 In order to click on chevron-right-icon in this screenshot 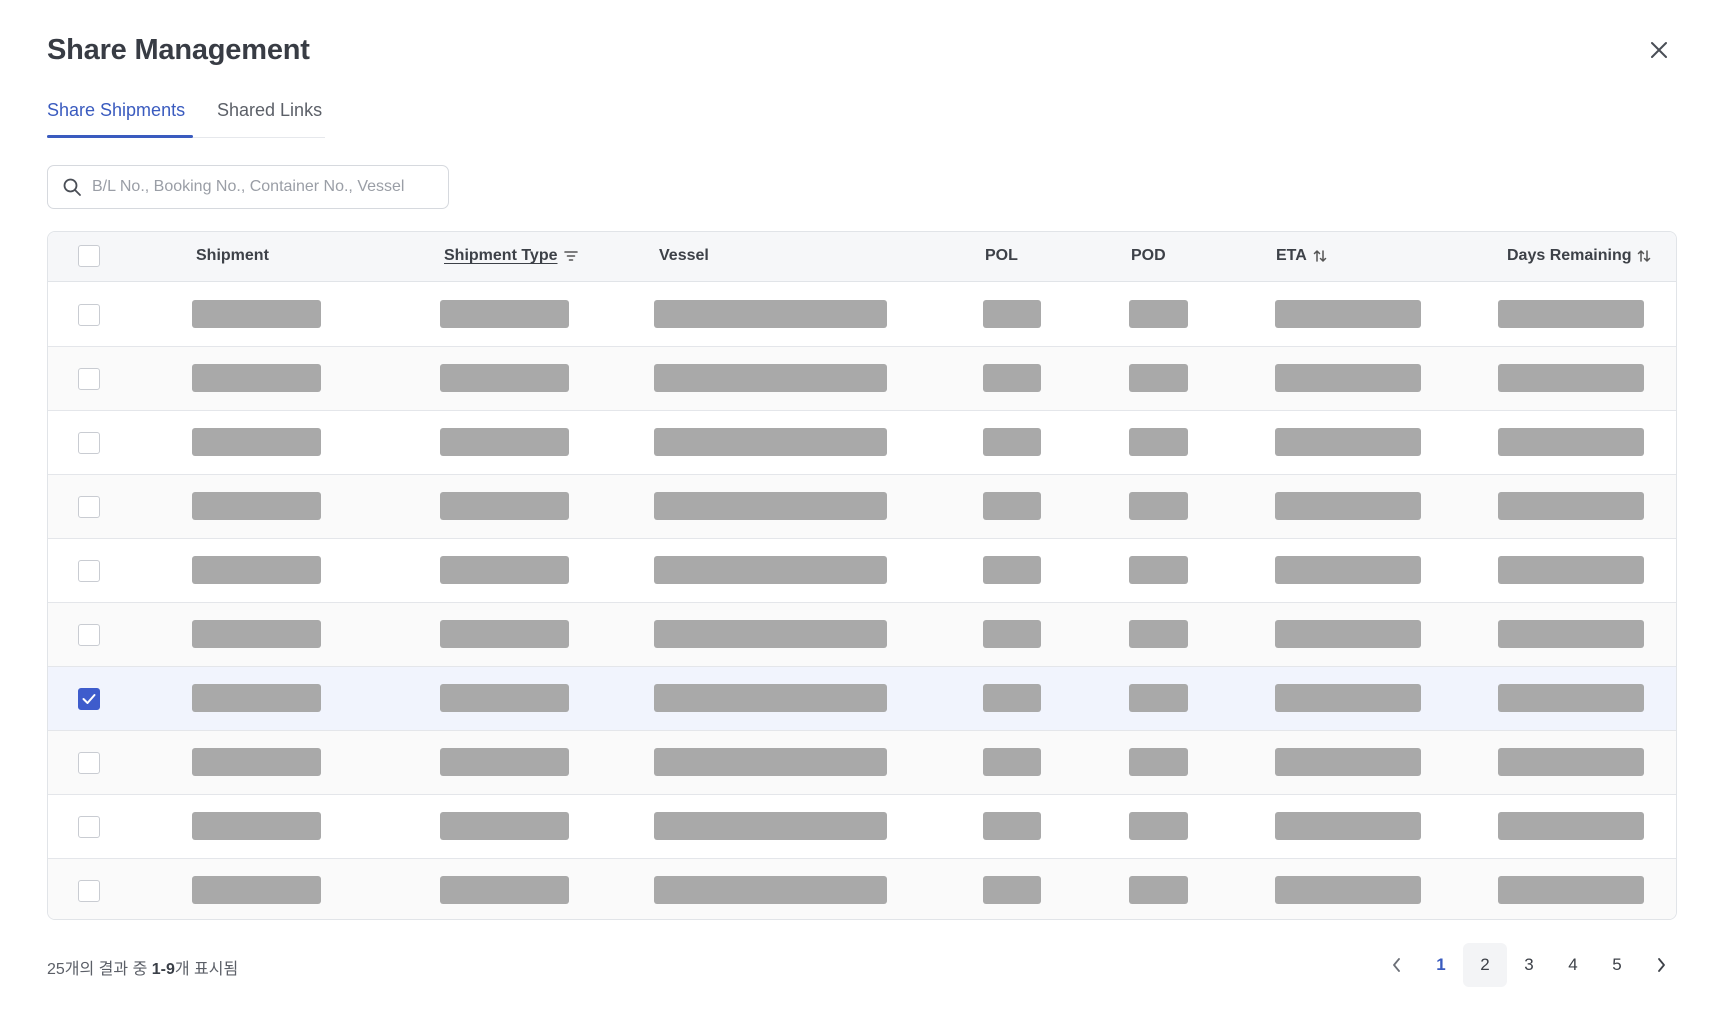, I will do `click(1661, 965)`.